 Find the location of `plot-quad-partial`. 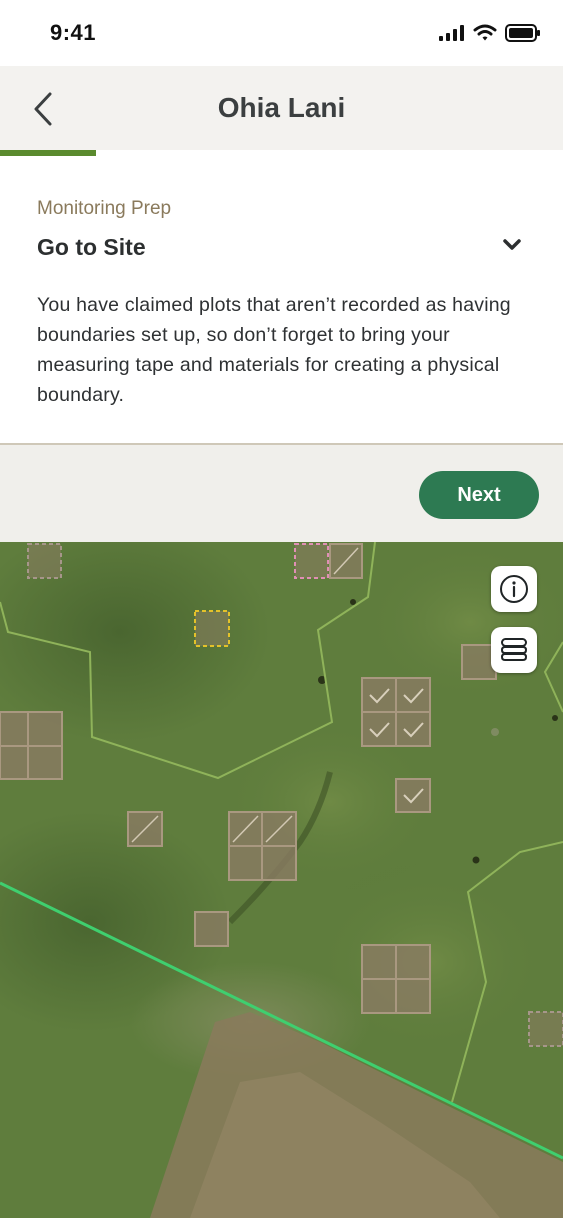

plot-quad-partial is located at coordinates (262, 846).